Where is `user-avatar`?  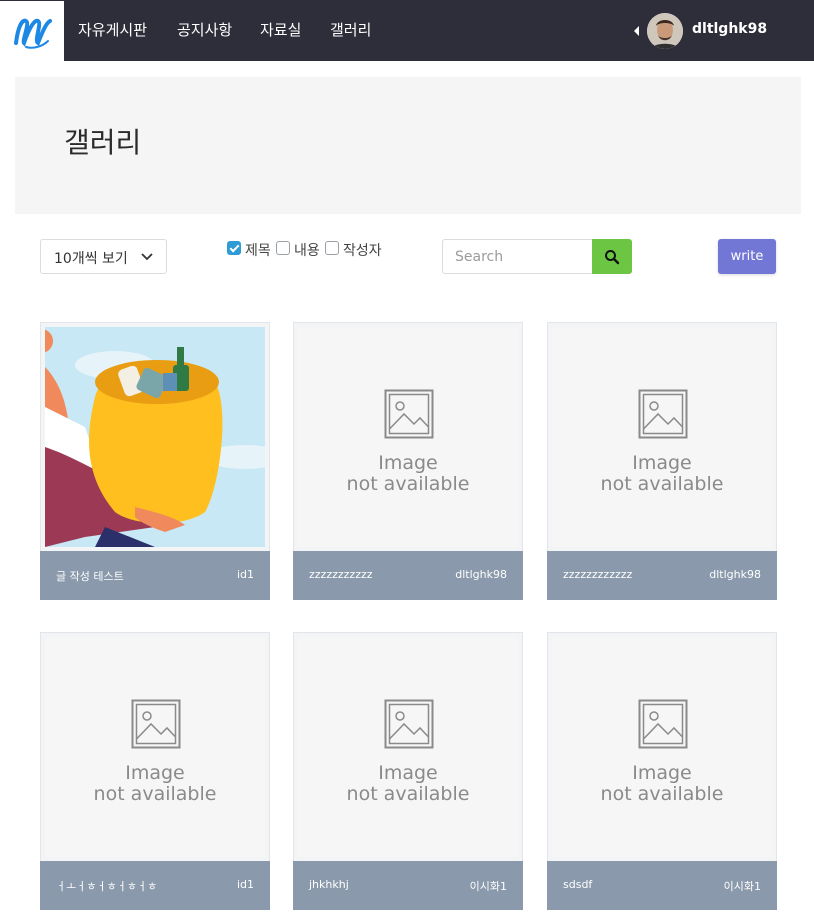 user-avatar is located at coordinates (665, 31).